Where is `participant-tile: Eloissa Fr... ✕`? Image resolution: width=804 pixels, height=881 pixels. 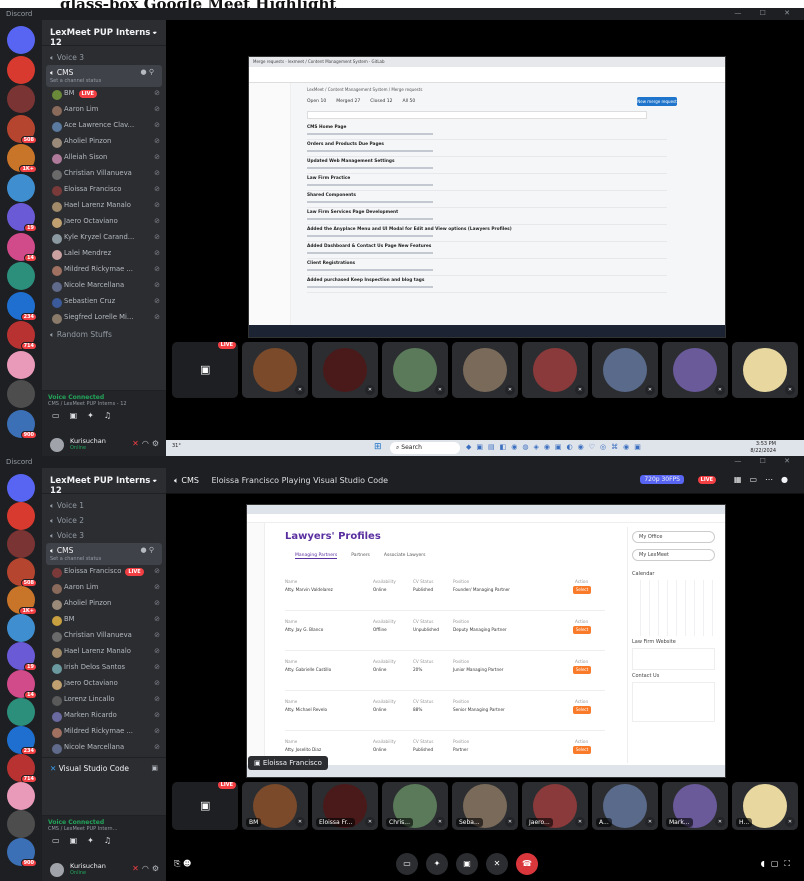 participant-tile: Eloissa Fr... ✕ is located at coordinates (345, 806).